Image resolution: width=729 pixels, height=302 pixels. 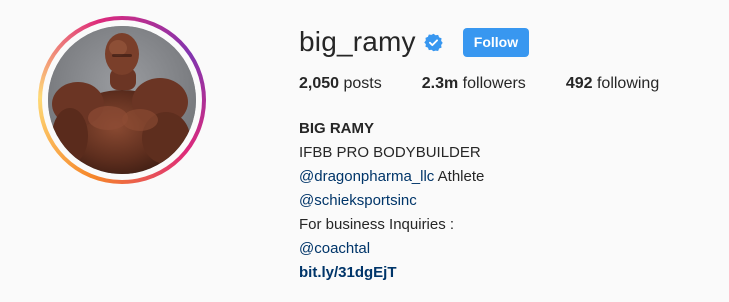 I want to click on followers-count: 2.3m, so click(x=440, y=83).